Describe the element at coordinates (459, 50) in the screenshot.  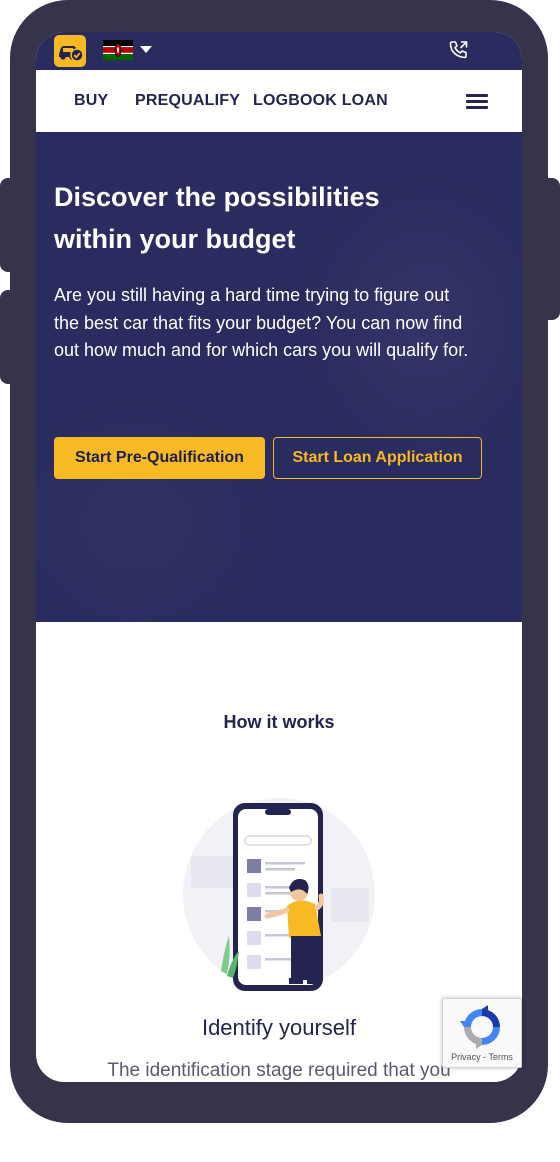
I see `phone-call-icon` at that location.